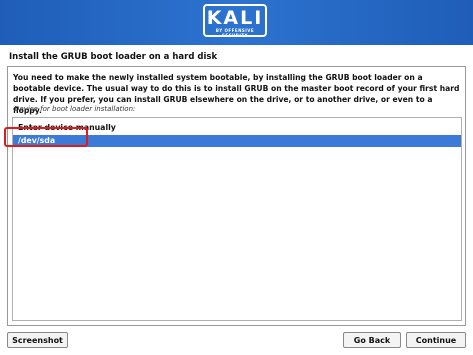 The width and height of the screenshot is (473, 355). I want to click on device-list-label: Device for boot loader installation:, so click(75, 109).